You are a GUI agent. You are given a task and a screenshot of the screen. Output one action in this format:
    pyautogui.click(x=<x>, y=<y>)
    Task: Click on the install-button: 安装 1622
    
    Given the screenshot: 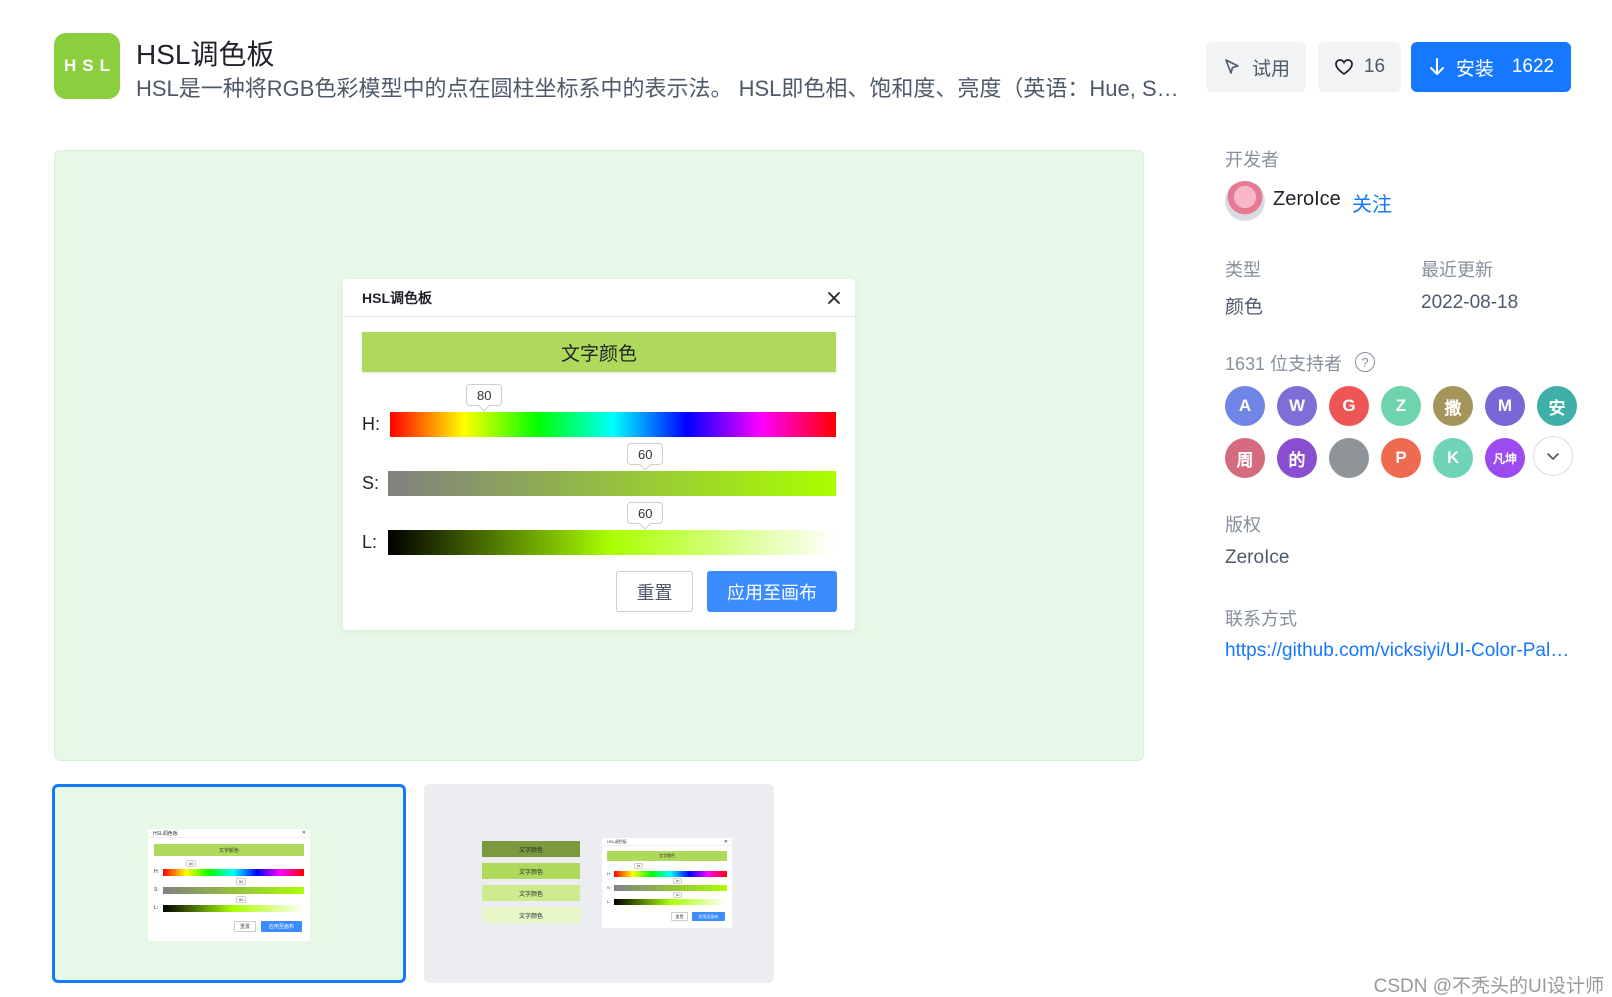 What is the action you would take?
    pyautogui.click(x=1491, y=67)
    